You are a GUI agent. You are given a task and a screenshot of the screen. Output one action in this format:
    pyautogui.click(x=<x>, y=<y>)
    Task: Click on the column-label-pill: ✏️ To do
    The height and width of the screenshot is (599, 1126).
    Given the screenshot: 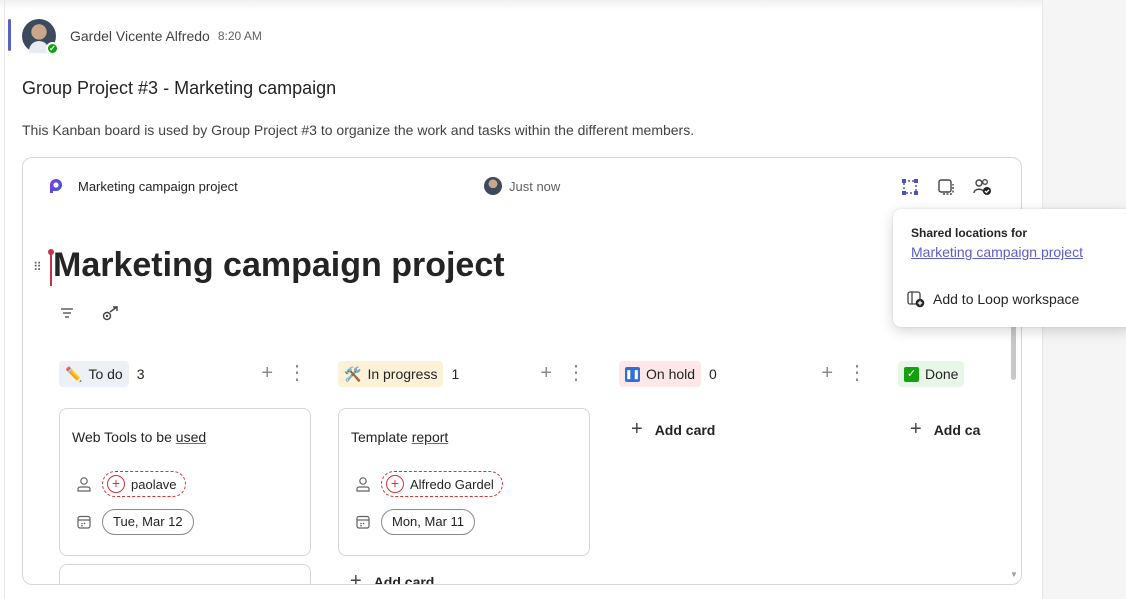 What is the action you would take?
    pyautogui.click(x=94, y=374)
    